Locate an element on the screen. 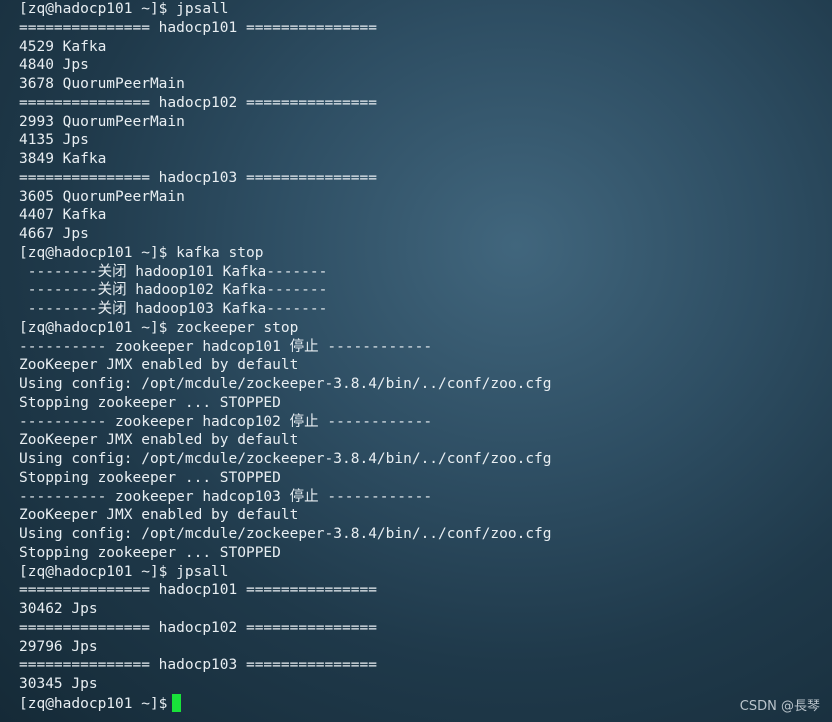  terminal-line: 4135 Jps is located at coordinates (54, 140).